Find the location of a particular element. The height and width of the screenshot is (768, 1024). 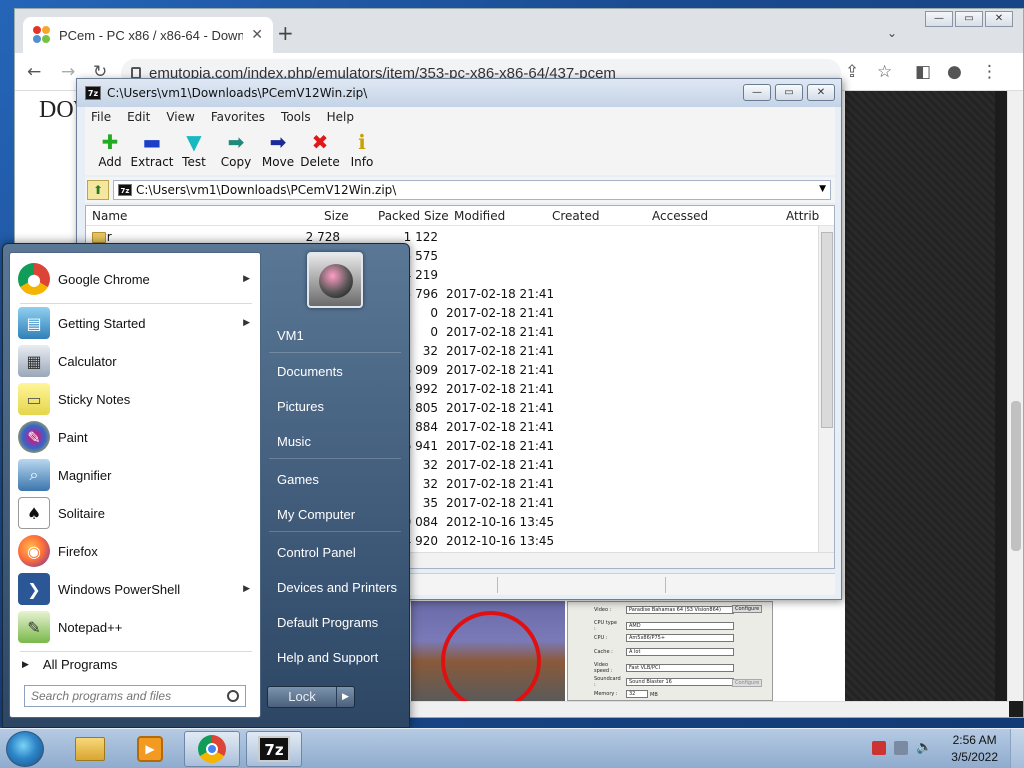

info-button: ℹ Info is located at coordinates (362, 151).